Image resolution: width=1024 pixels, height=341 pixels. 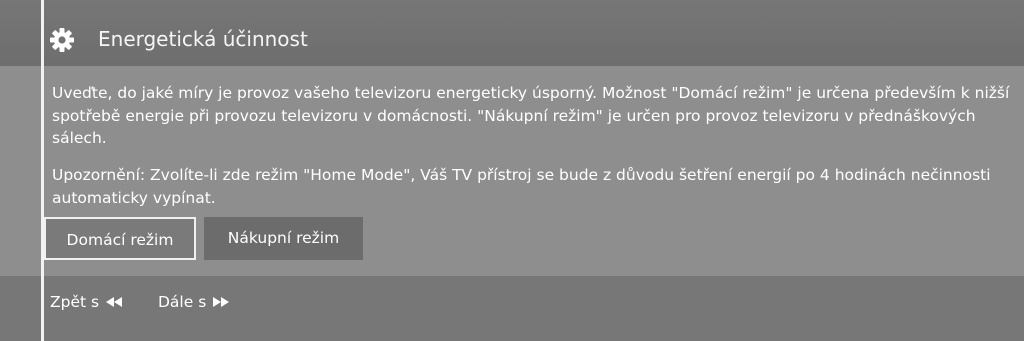 I want to click on gear-icon, so click(x=62, y=40).